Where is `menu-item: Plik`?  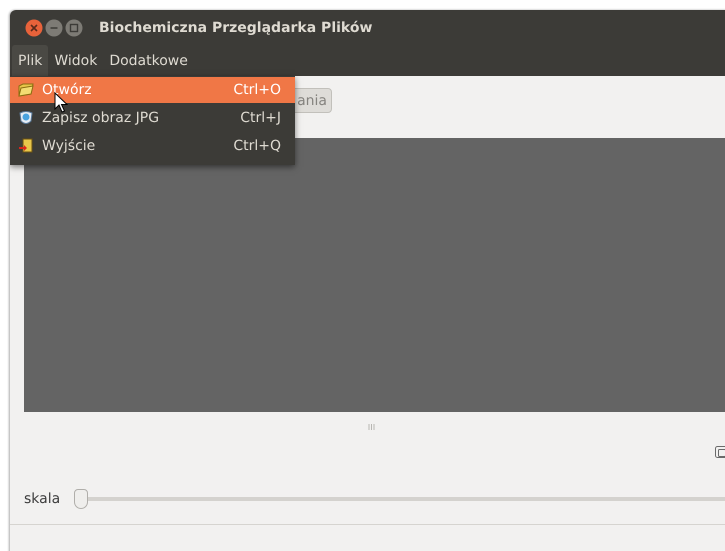
menu-item: Plik is located at coordinates (30, 60).